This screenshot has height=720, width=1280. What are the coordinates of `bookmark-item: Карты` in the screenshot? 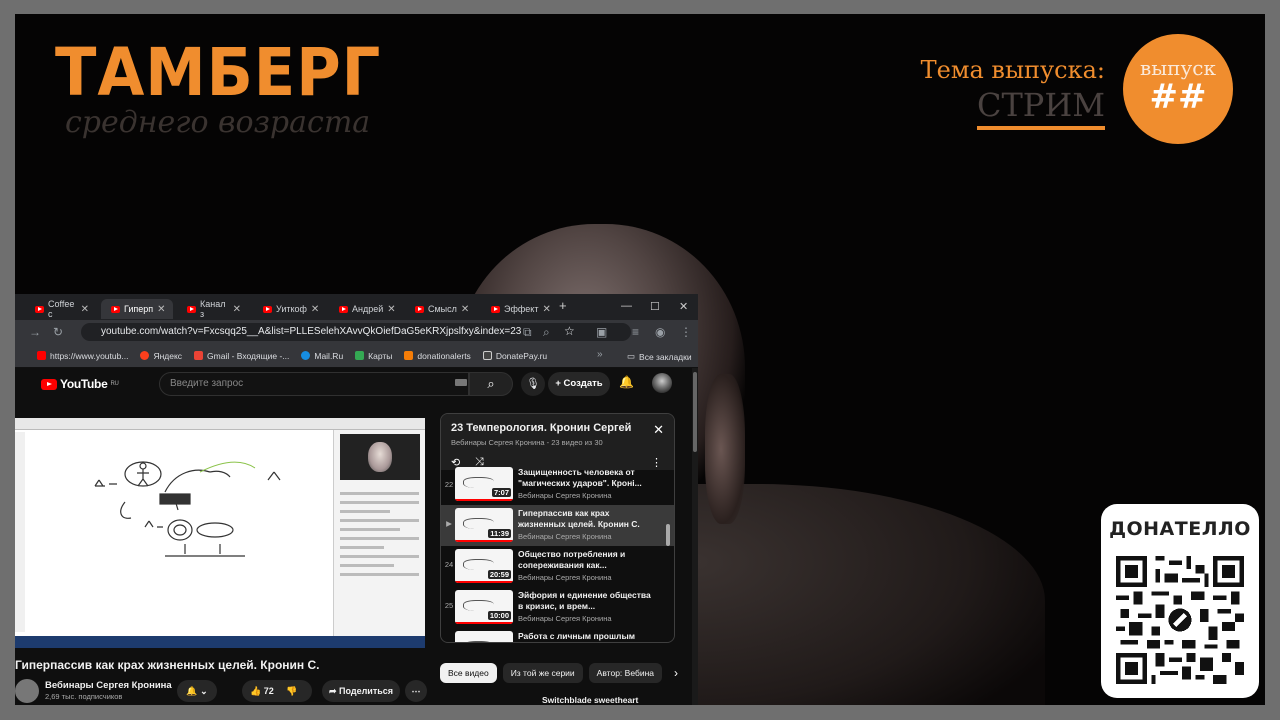 It's located at (373, 356).